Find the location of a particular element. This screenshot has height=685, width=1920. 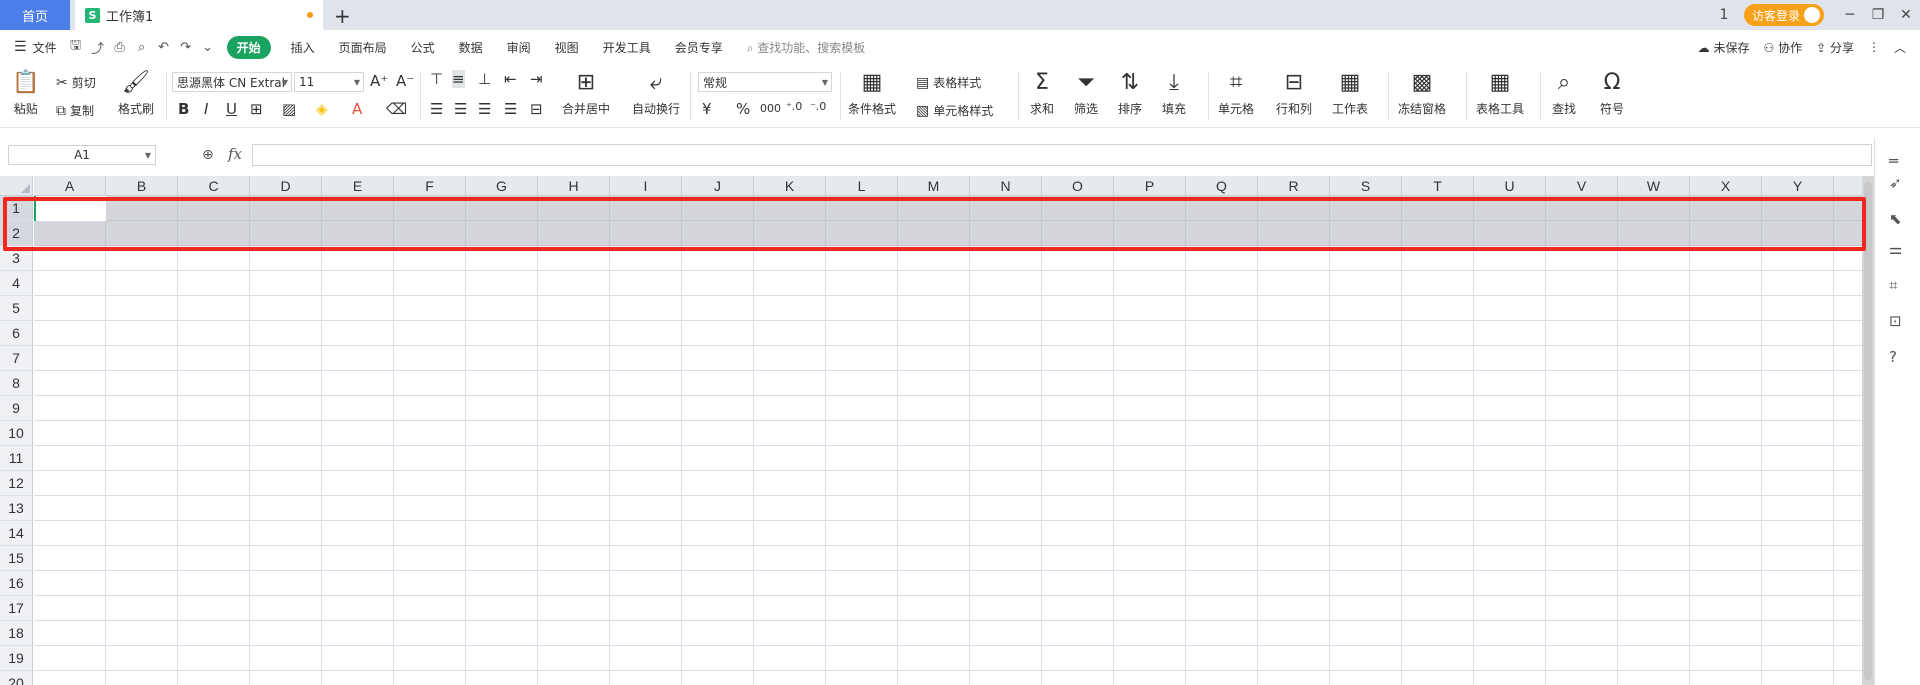

font-color-icon: A is located at coordinates (357, 109).